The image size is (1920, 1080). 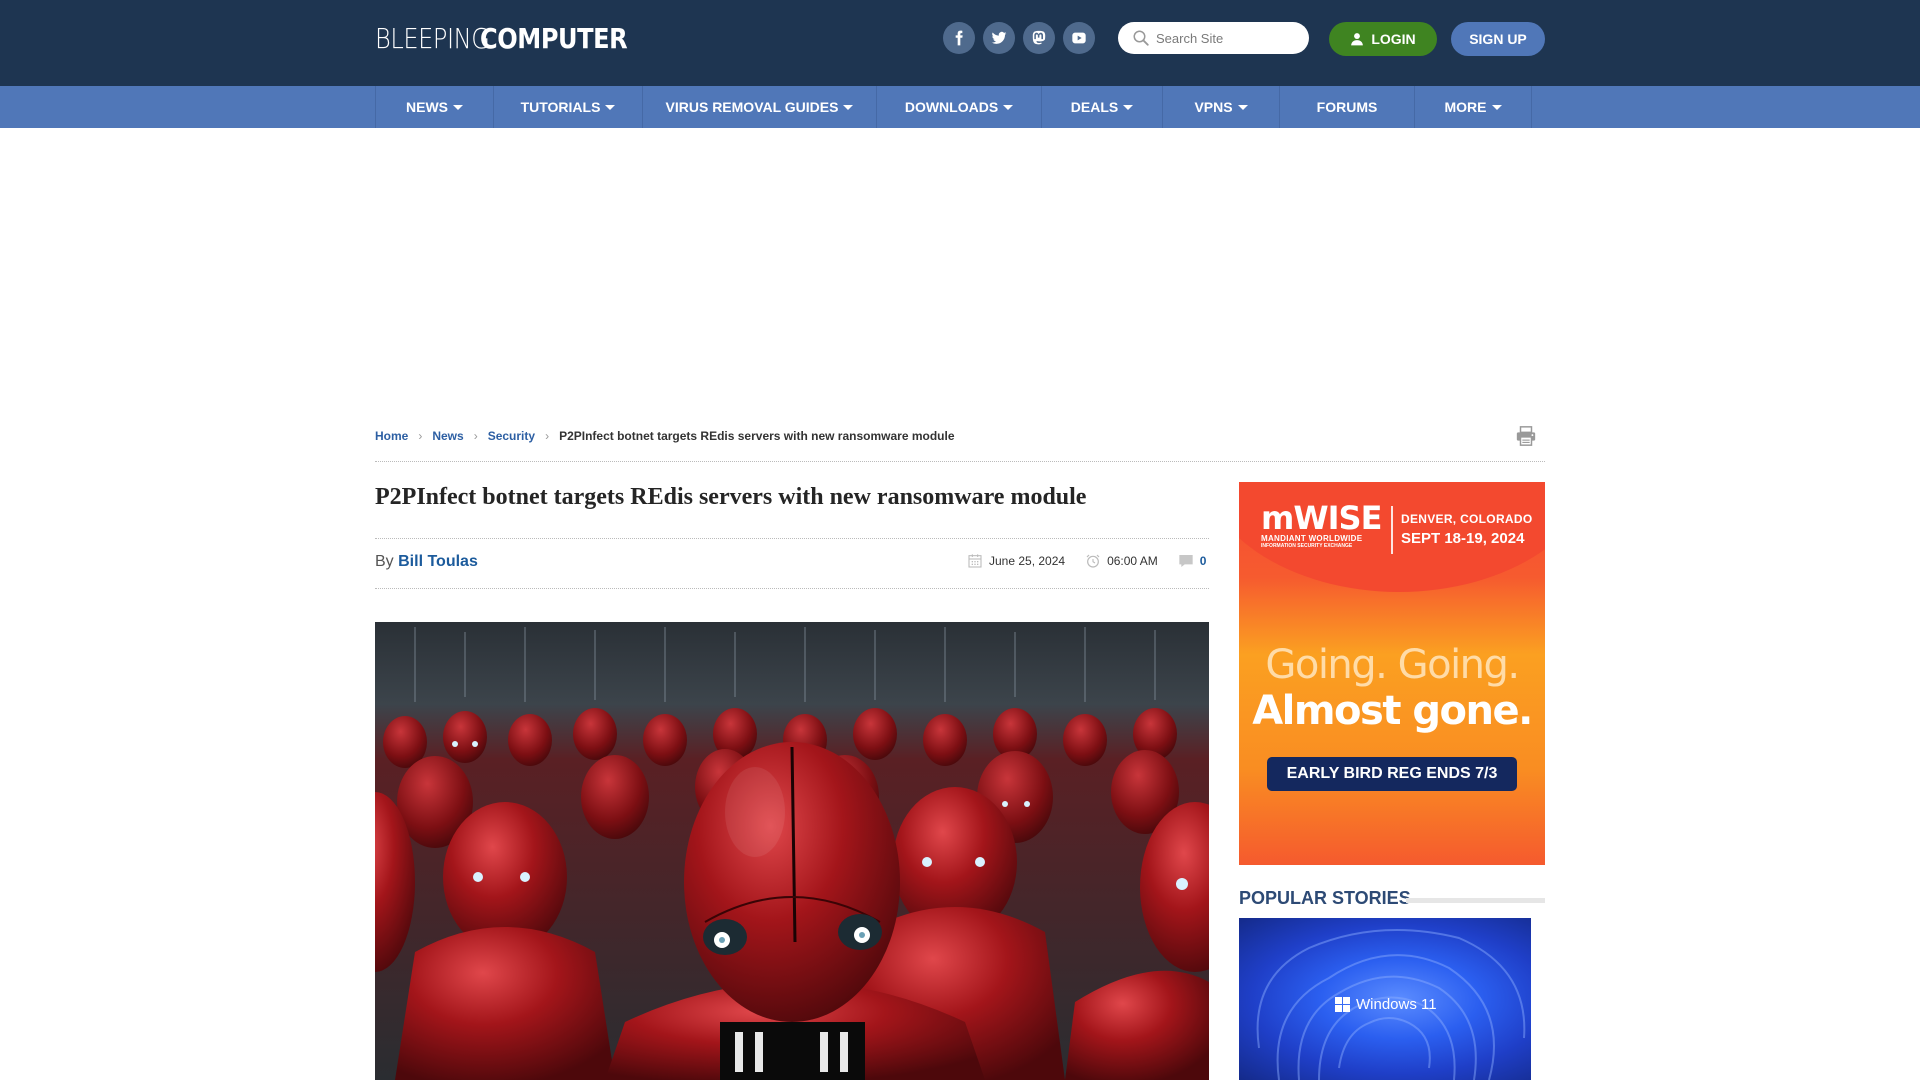 I want to click on ad-divider, so click(x=1392, y=530).